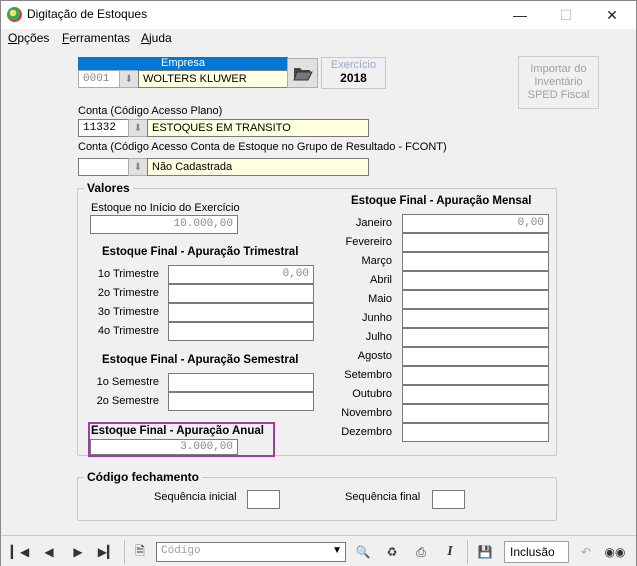 This screenshot has width=637, height=566. Describe the element at coordinates (380, 299) in the screenshot. I see `mes-label: Maio` at that location.